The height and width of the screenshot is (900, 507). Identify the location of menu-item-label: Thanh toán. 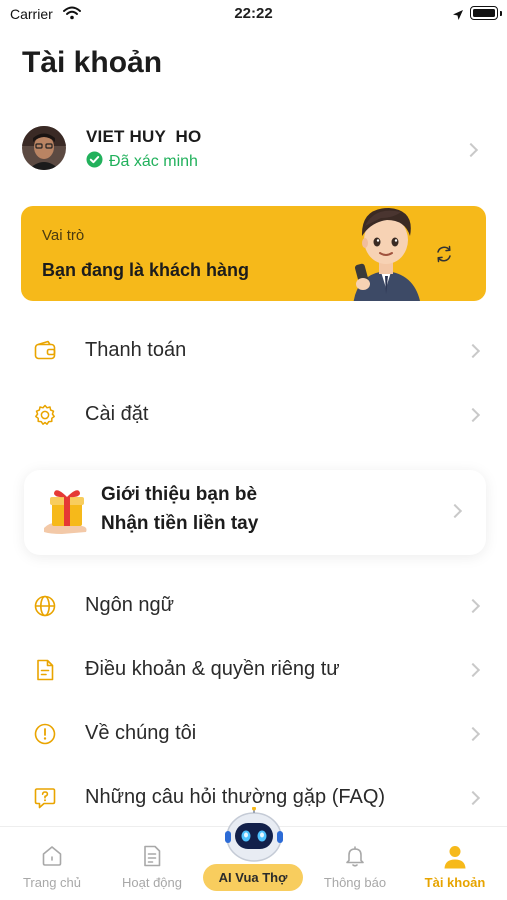
(136, 350).